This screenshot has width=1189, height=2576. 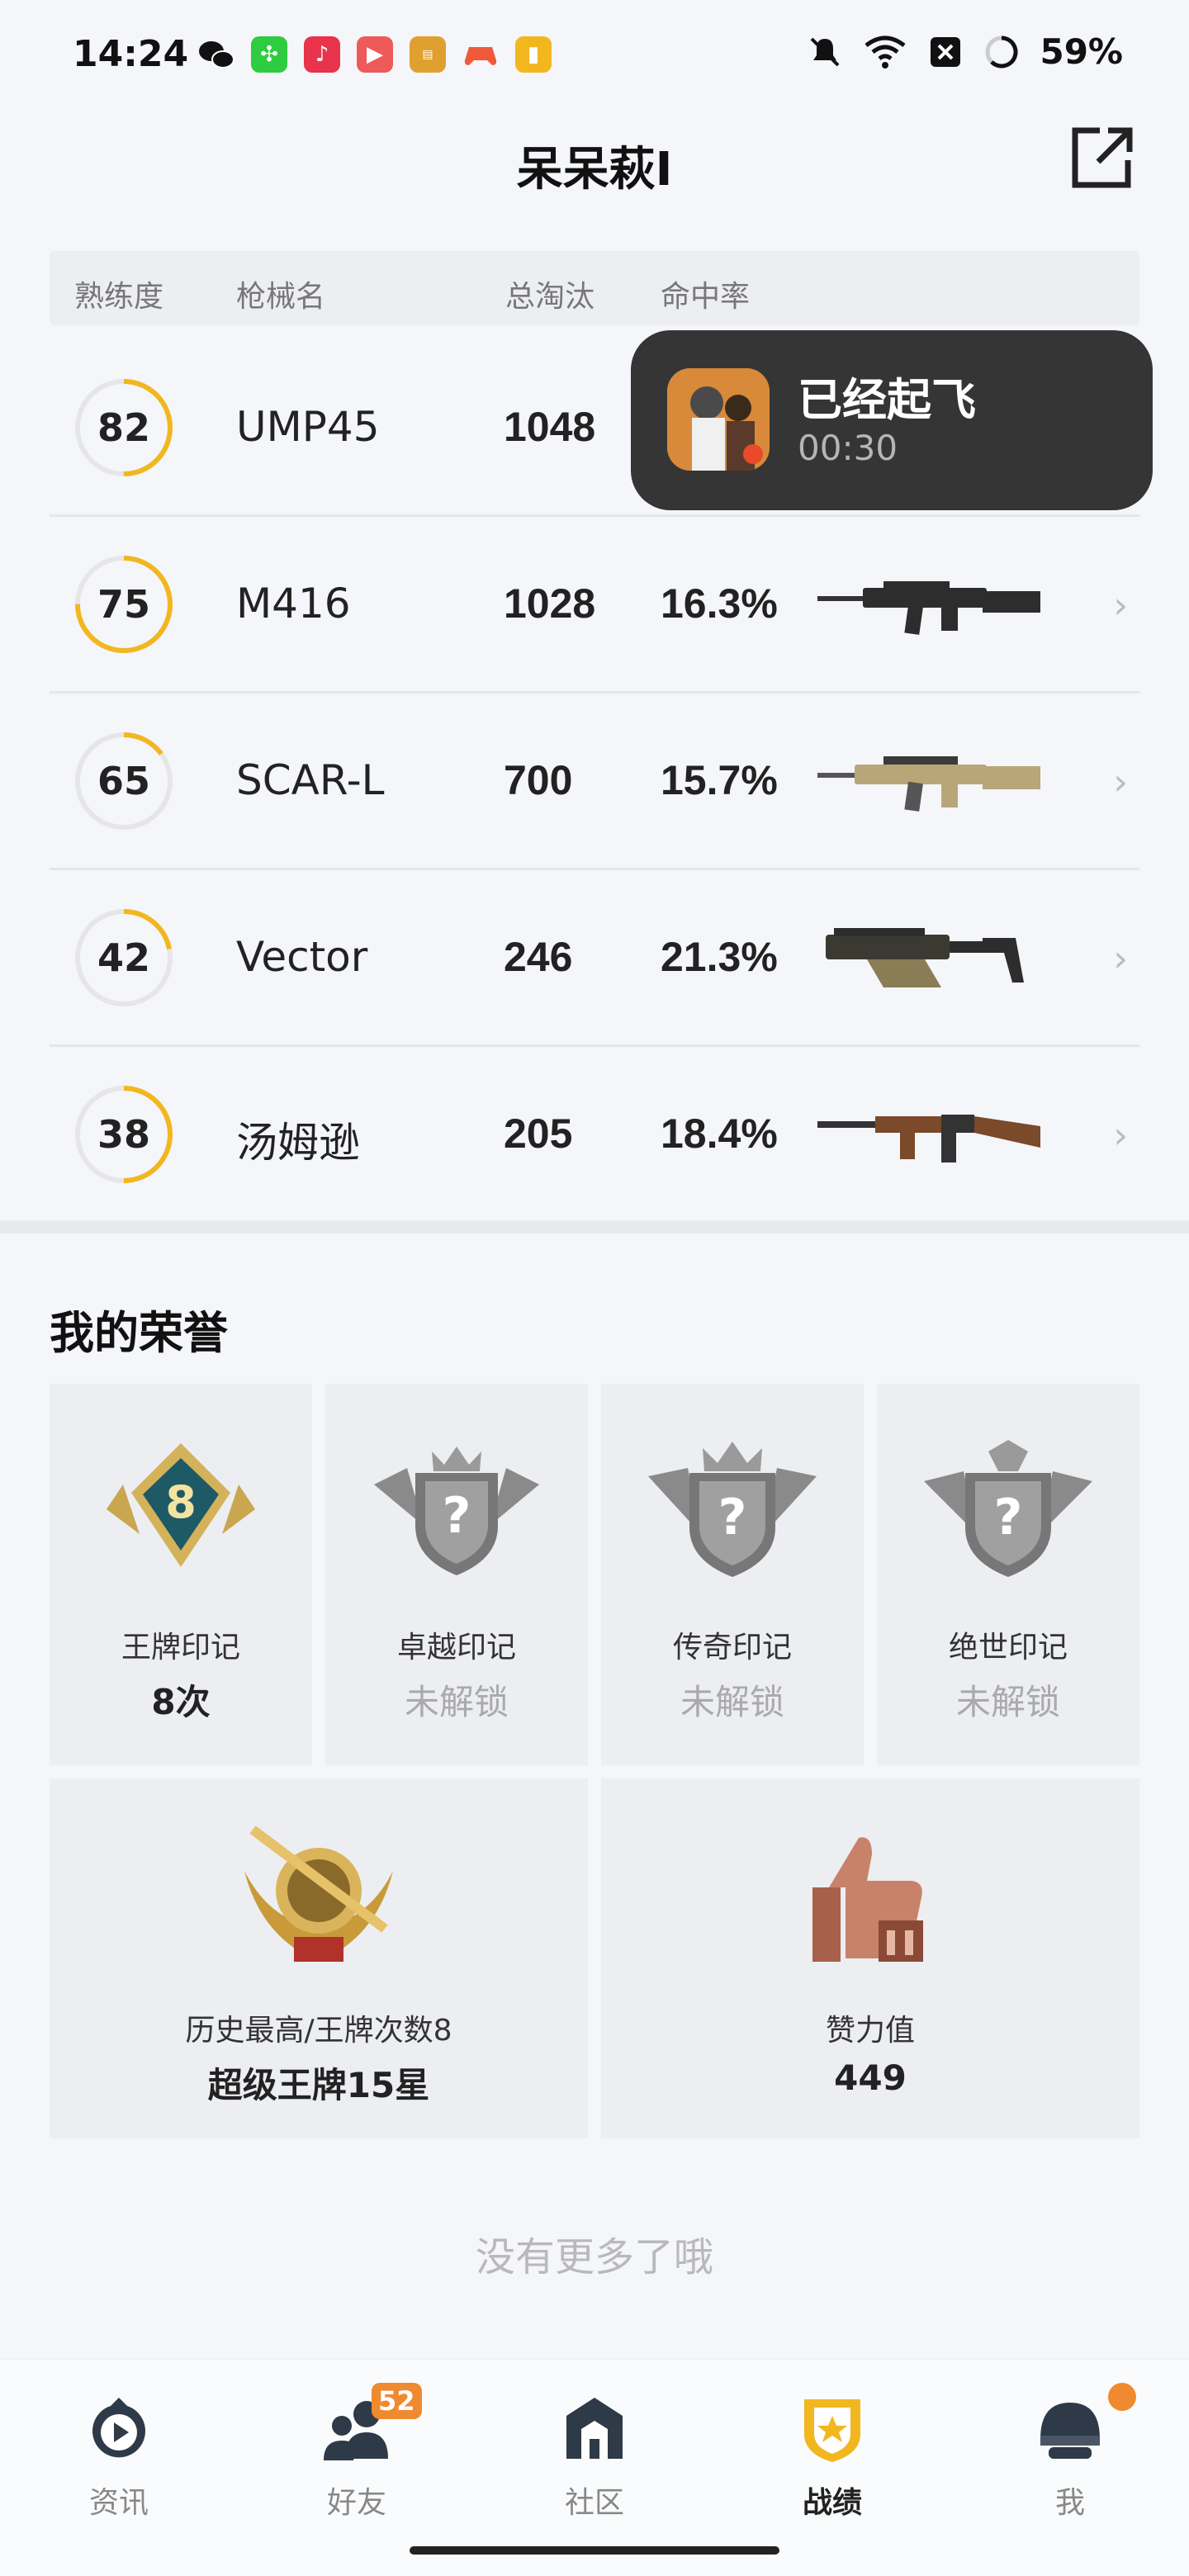 What do you see at coordinates (892, 420) in the screenshot?
I see `game-toast: 已经起飞 00:30` at bounding box center [892, 420].